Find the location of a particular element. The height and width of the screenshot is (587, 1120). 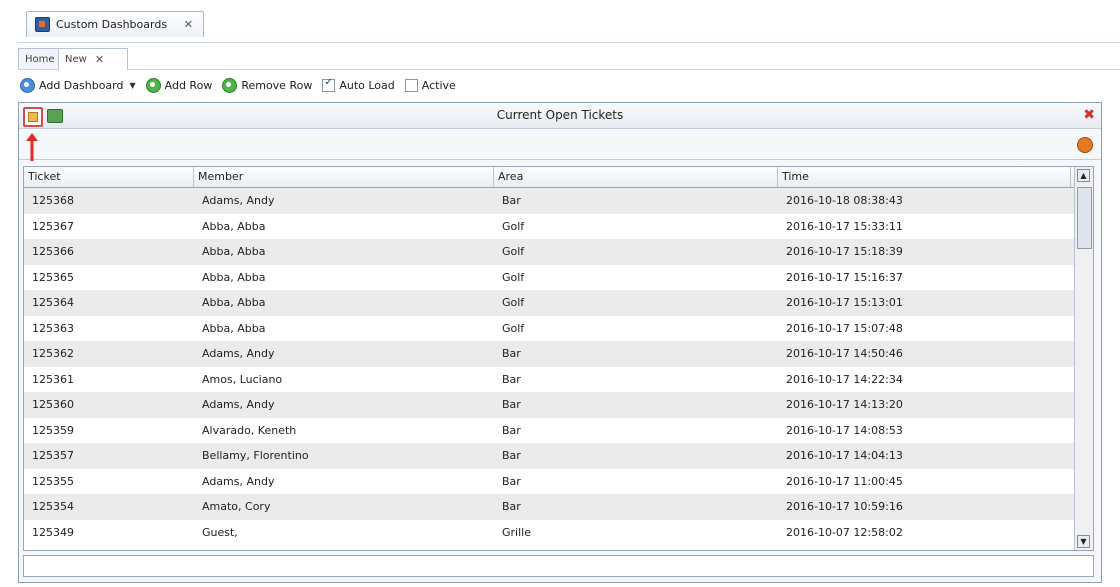

column-header-time: Time is located at coordinates (924, 177).